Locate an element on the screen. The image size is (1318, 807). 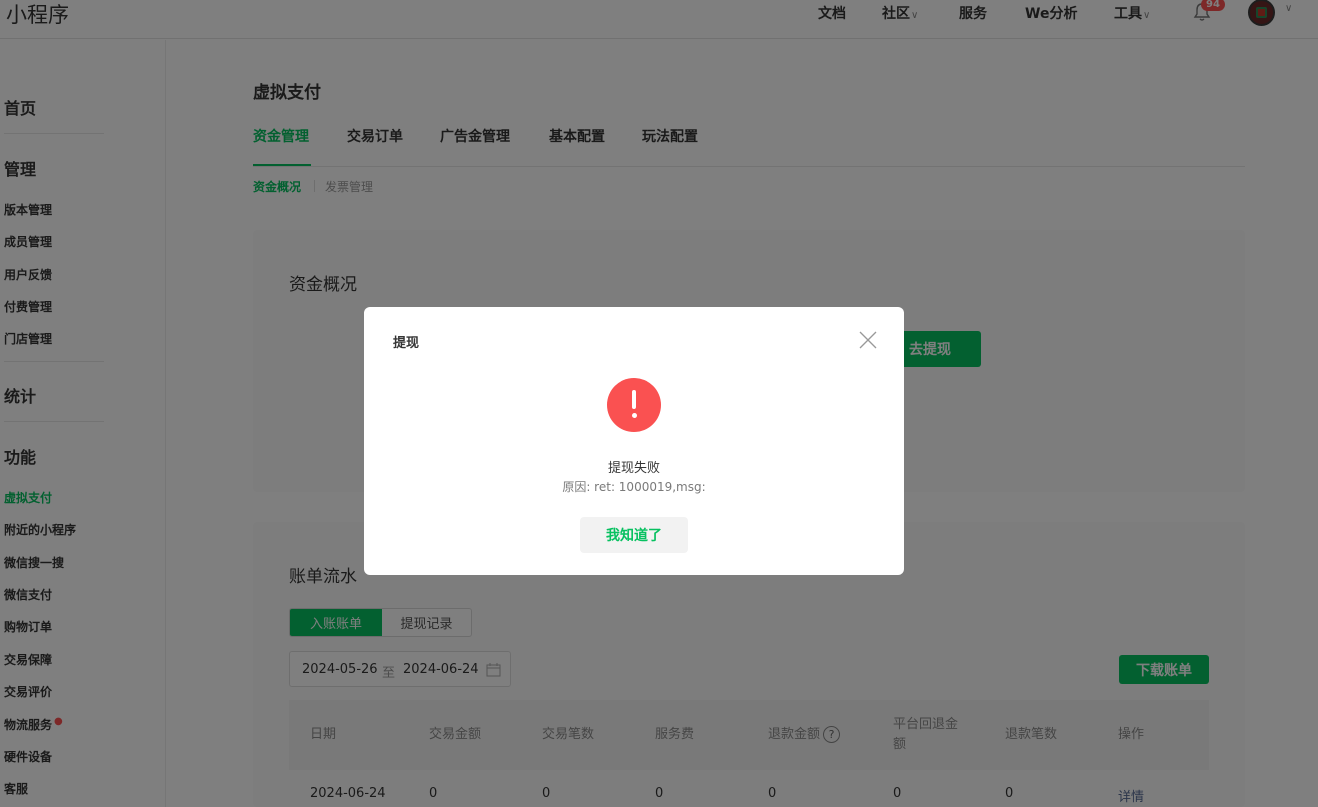
dialog-message: 提现失败 is located at coordinates (633, 468).